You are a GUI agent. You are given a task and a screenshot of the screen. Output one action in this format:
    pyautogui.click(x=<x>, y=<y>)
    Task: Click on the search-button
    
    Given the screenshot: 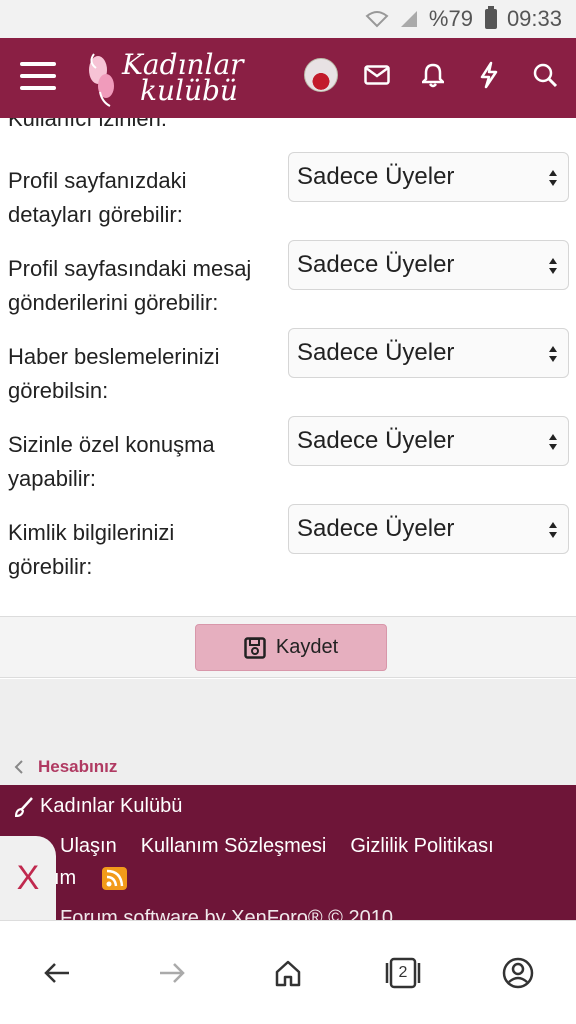 What is the action you would take?
    pyautogui.click(x=545, y=75)
    